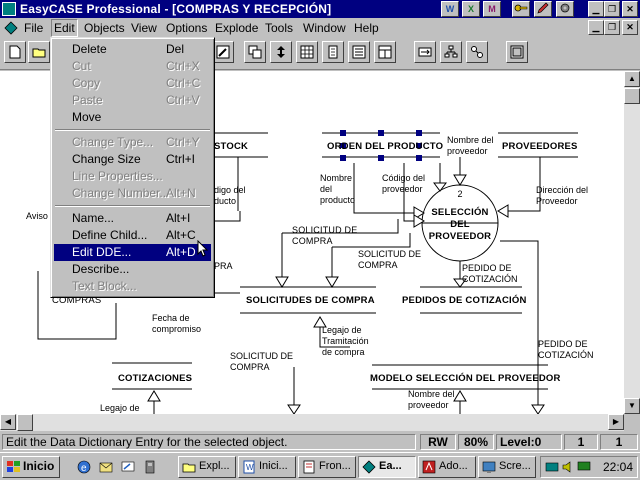 The image size is (640, 480). What do you see at coordinates (568, 467) in the screenshot?
I see `volume-tray-icon` at bounding box center [568, 467].